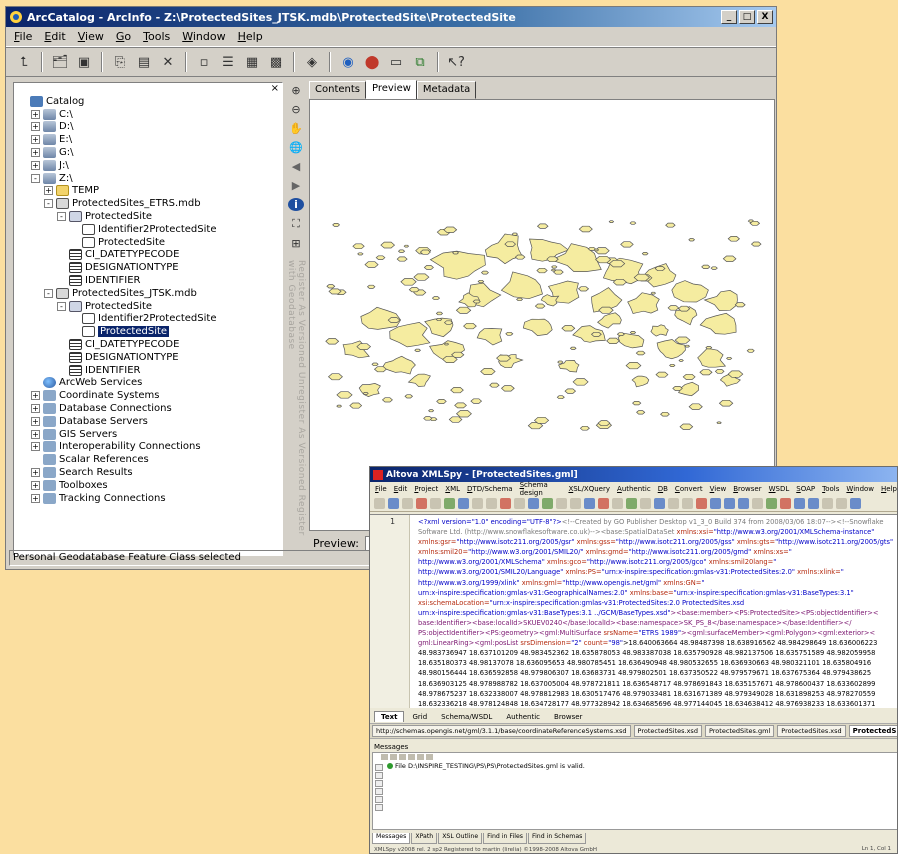  I want to click on view-tab: Authentic, so click(523, 717).